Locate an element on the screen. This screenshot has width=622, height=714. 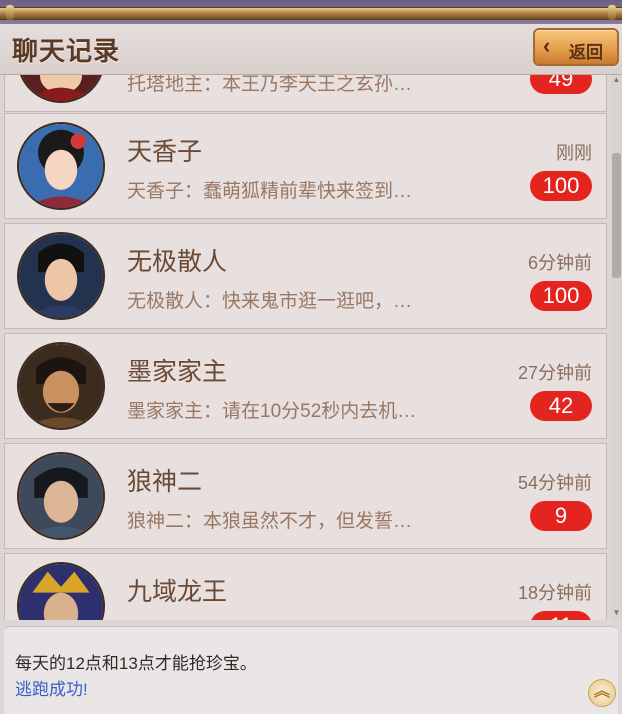
chevron-left-icon: ‹ is located at coordinates (547, 45).